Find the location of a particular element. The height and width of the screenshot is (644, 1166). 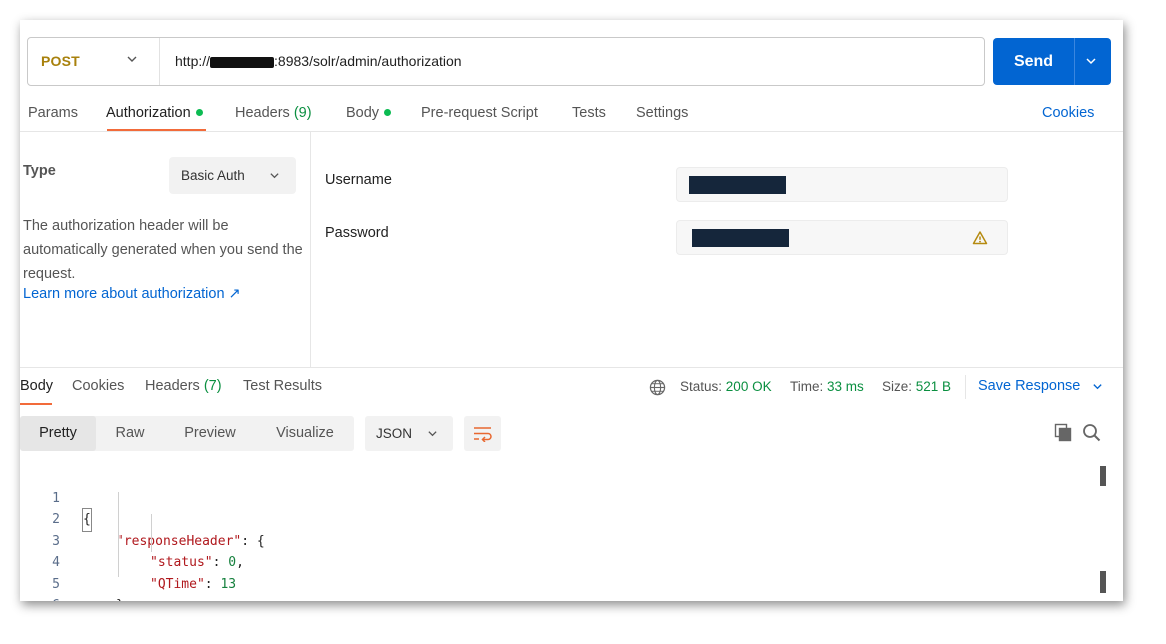

redacted-password is located at coordinates (740, 238).